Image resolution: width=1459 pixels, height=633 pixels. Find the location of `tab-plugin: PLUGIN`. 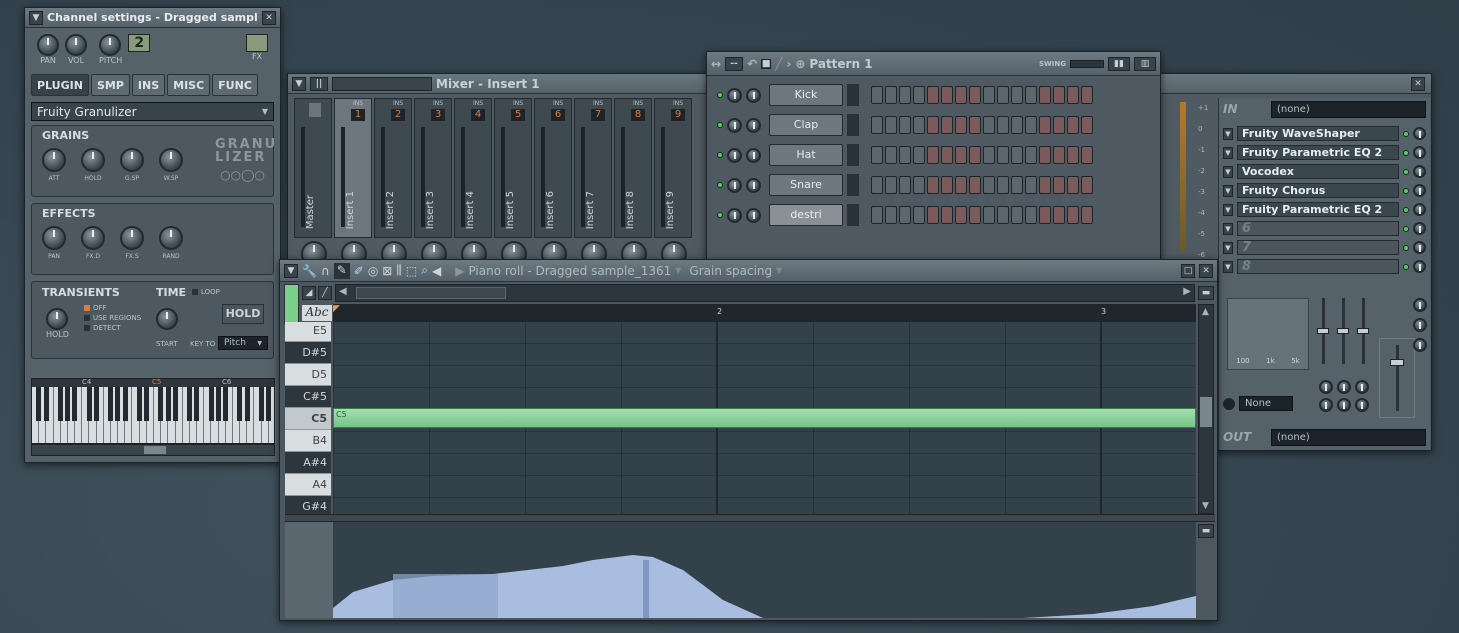

tab-plugin: PLUGIN is located at coordinates (60, 85).